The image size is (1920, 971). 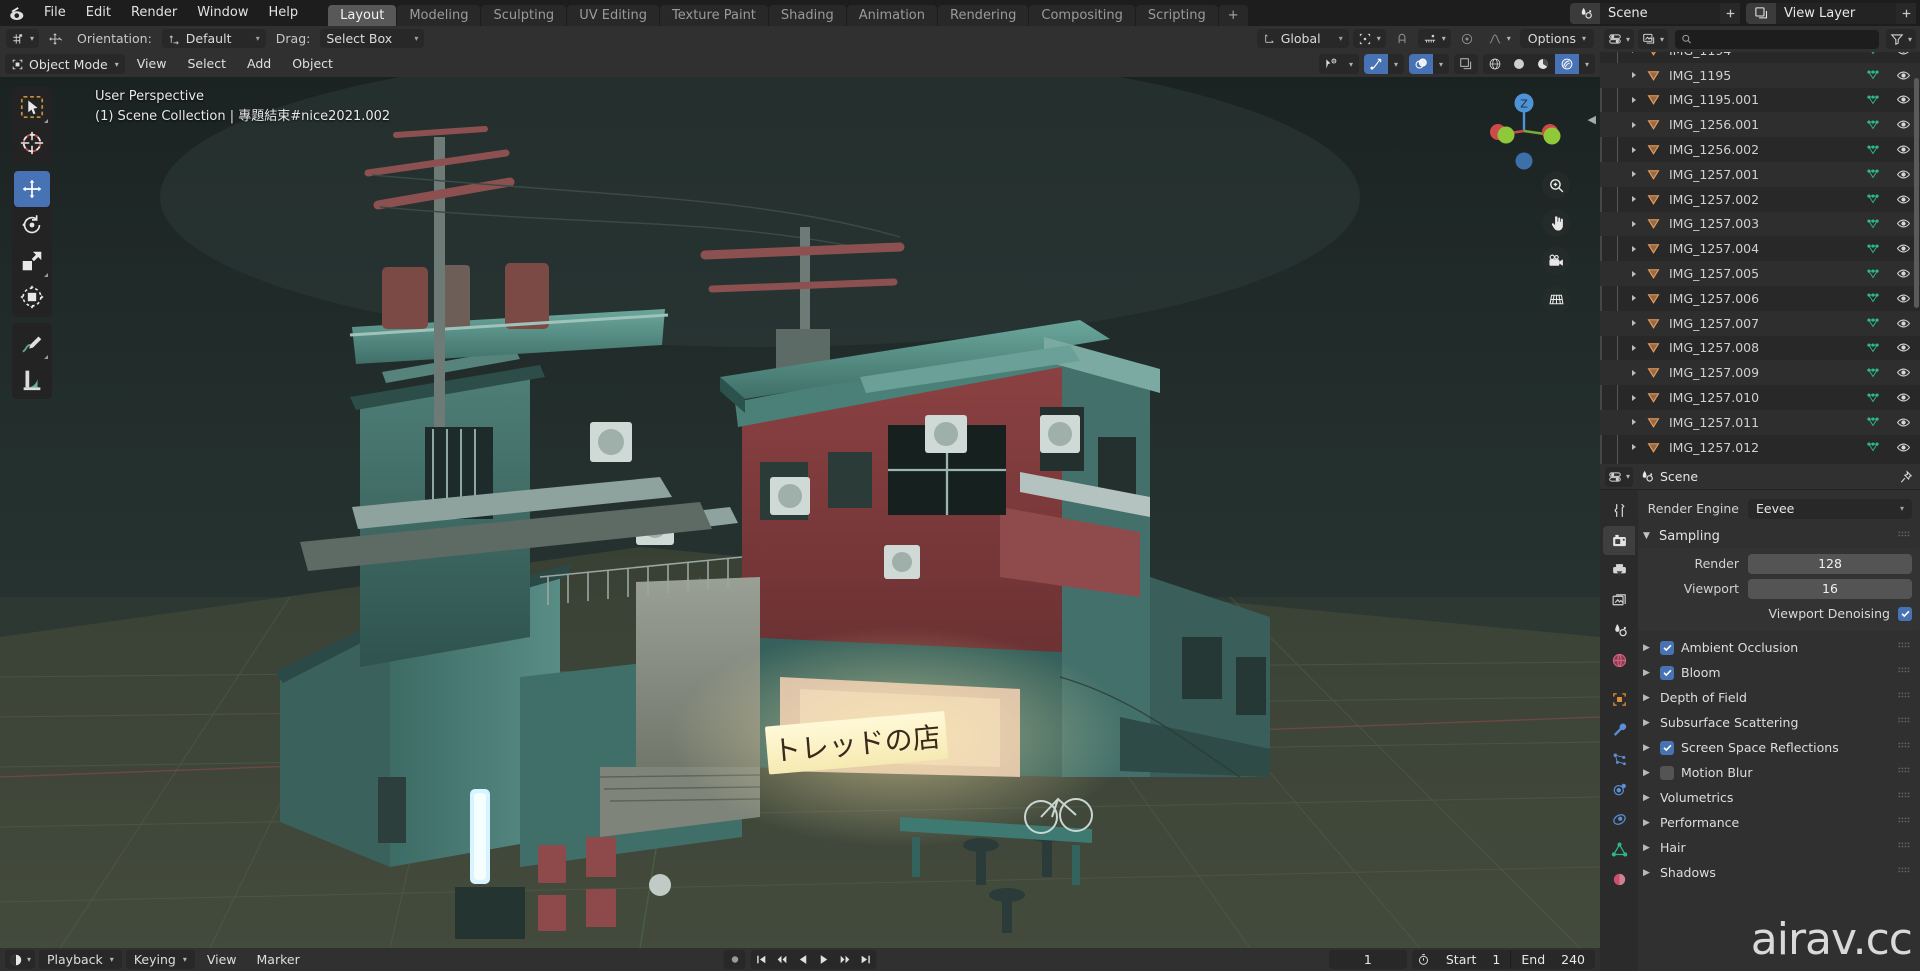 I want to click on shading-dropdown-caret: ▾, so click(x=1587, y=64).